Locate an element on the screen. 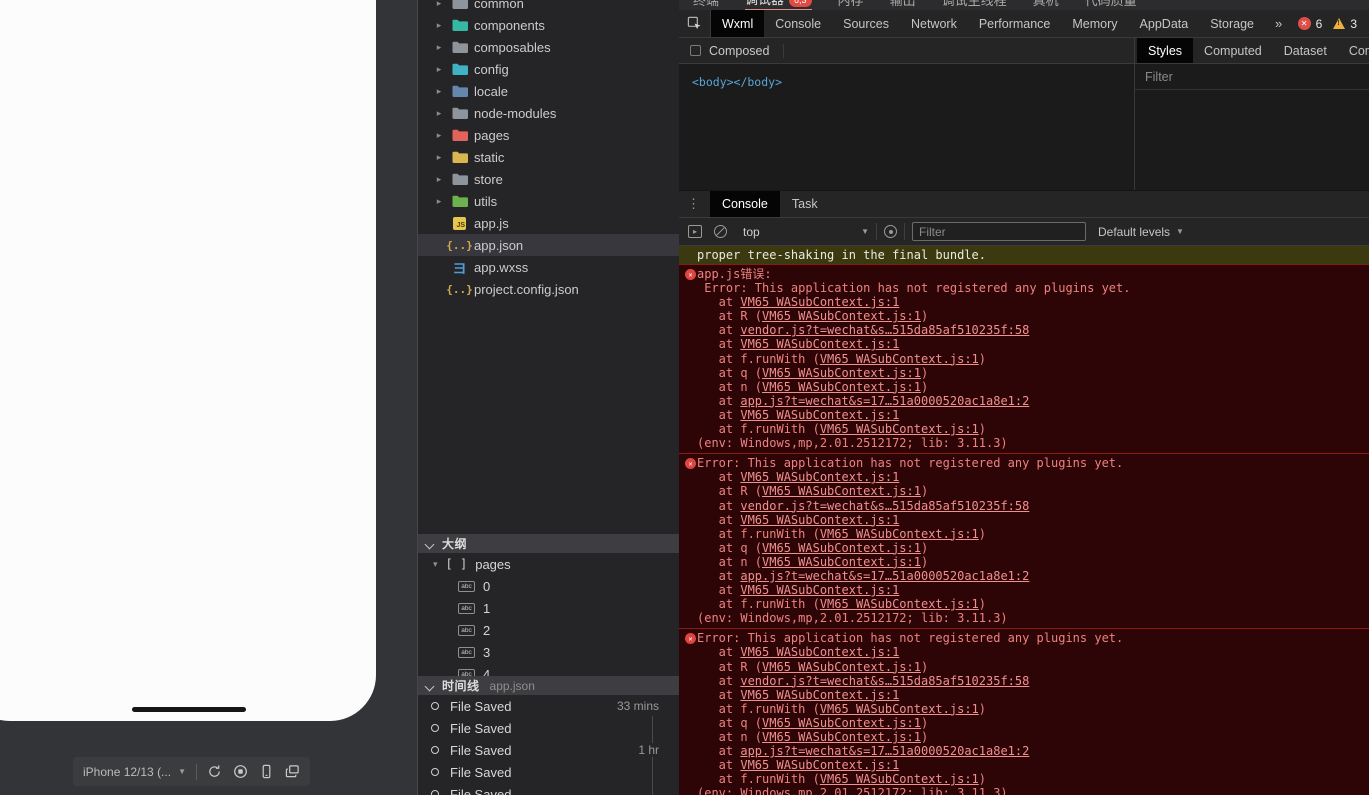 The height and width of the screenshot is (795, 1369). live-expression-eye-icon is located at coordinates (890, 231).